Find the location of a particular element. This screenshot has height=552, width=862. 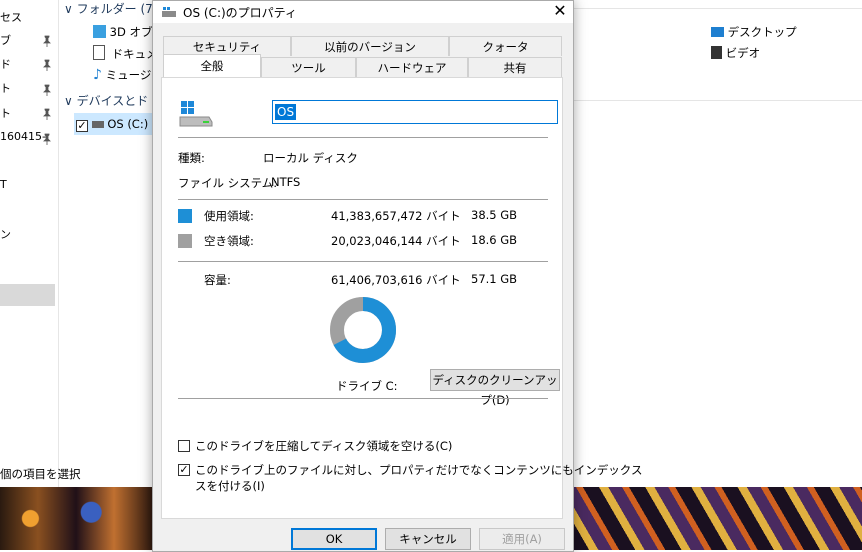

filesystem-value: NTFS is located at coordinates (286, 182).